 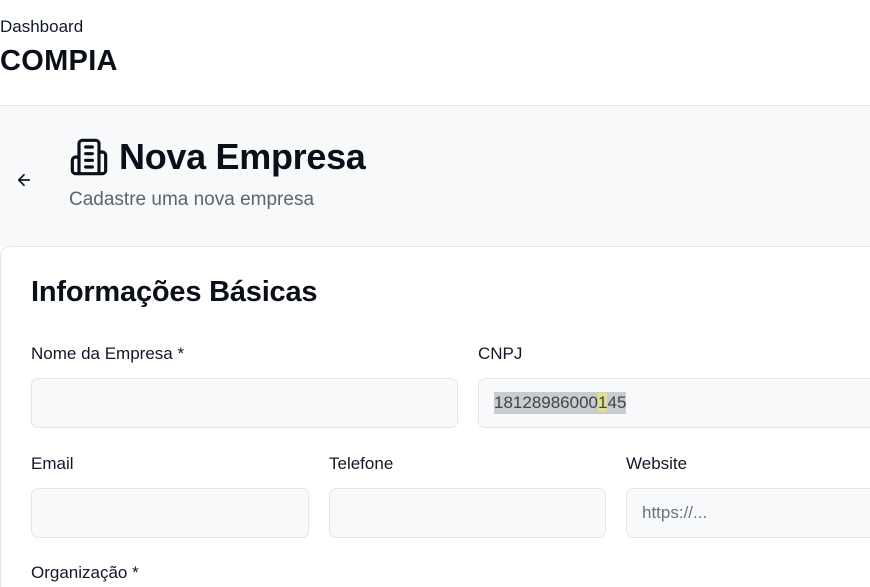 I want to click on building-icon, so click(x=89, y=157).